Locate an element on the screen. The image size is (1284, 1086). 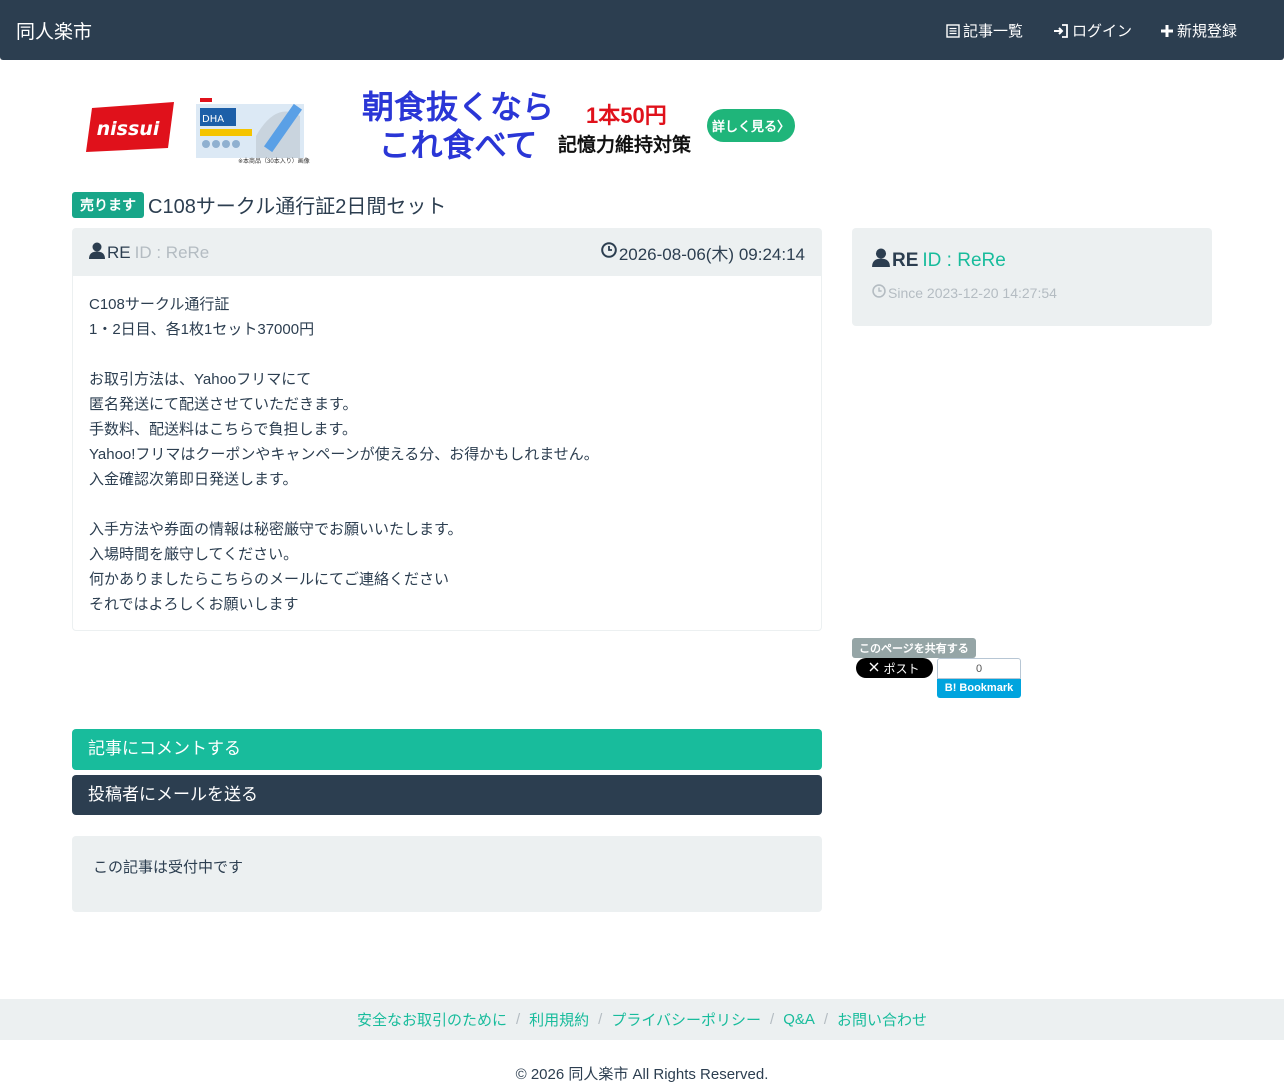
ad-headline: 朝食抜くなら これ食べて is located at coordinates (458, 126).